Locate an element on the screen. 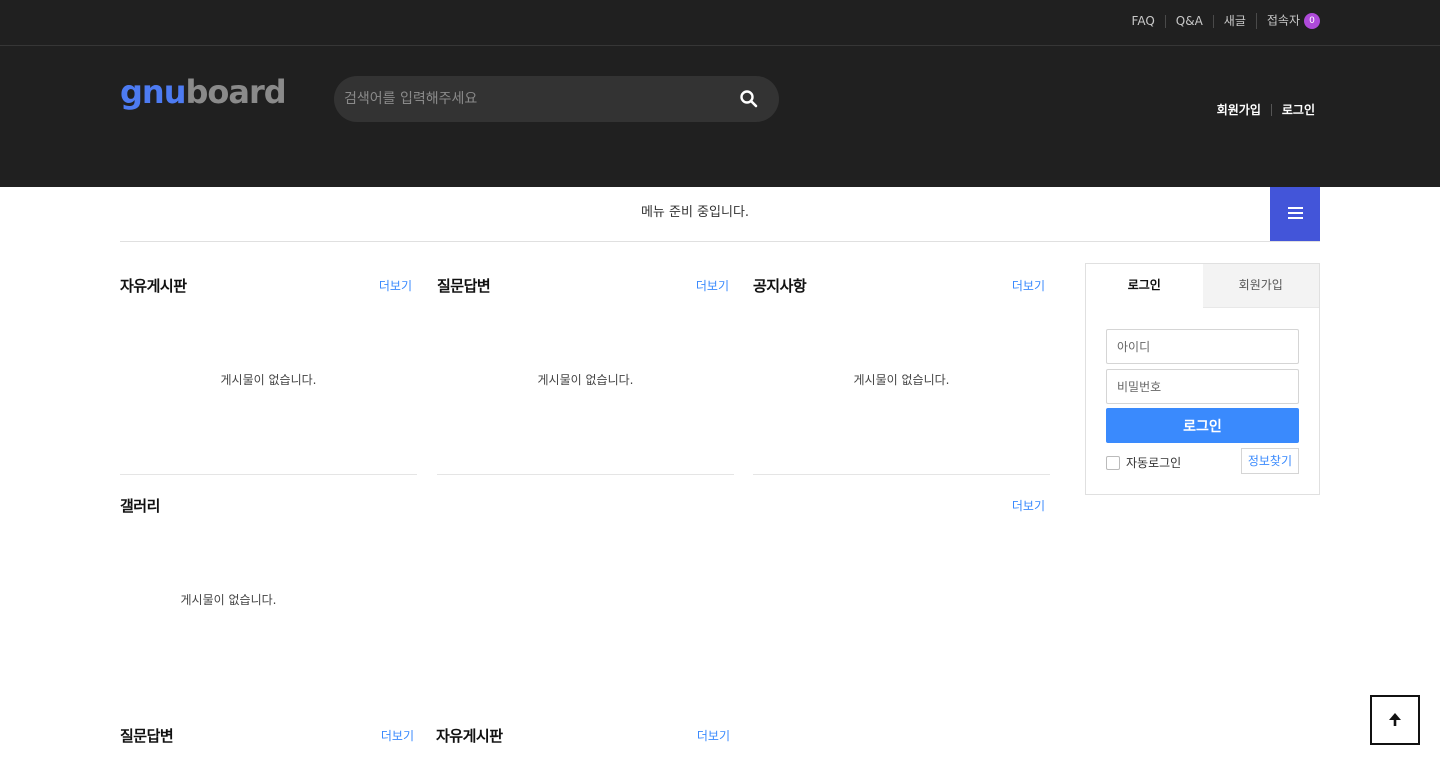 The height and width of the screenshot is (765, 1440). logo-part-gnu: gnu is located at coordinates (153, 92).